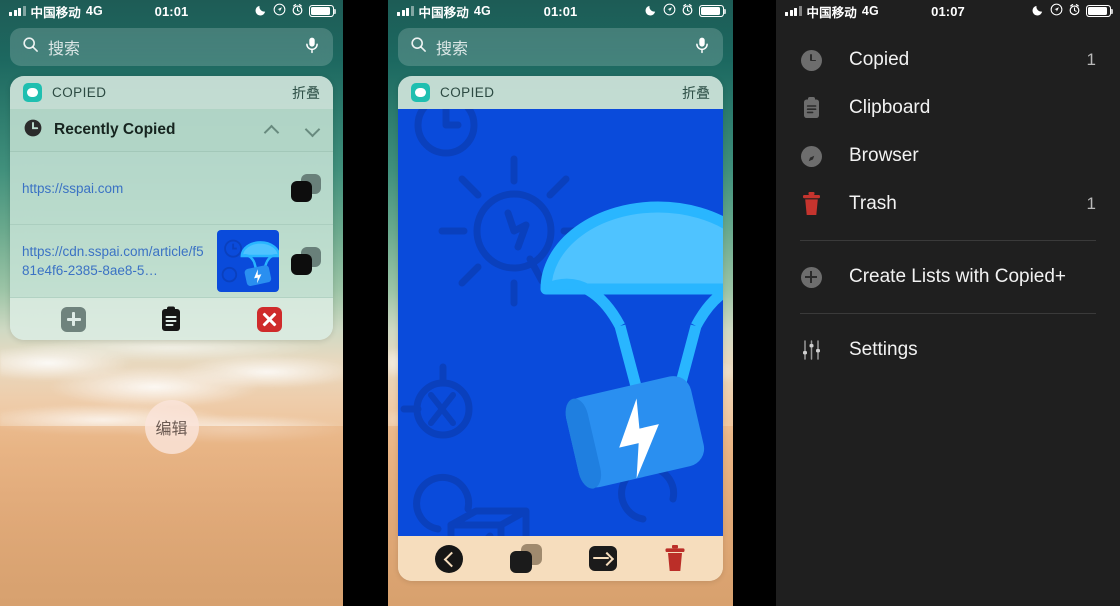 This screenshot has height=606, width=1120. Describe the element at coordinates (269, 319) in the screenshot. I see `close-icon` at that location.